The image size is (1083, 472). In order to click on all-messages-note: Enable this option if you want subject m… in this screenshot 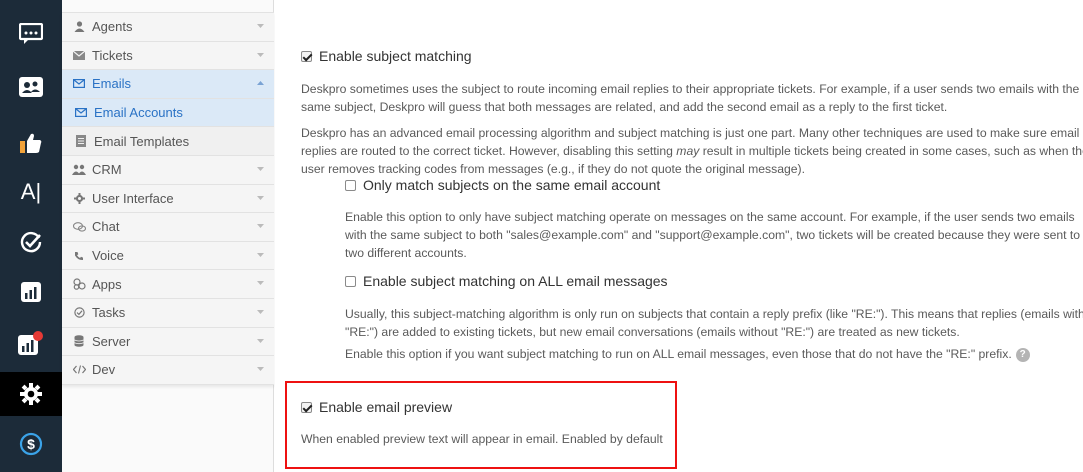, I will do `click(714, 354)`.